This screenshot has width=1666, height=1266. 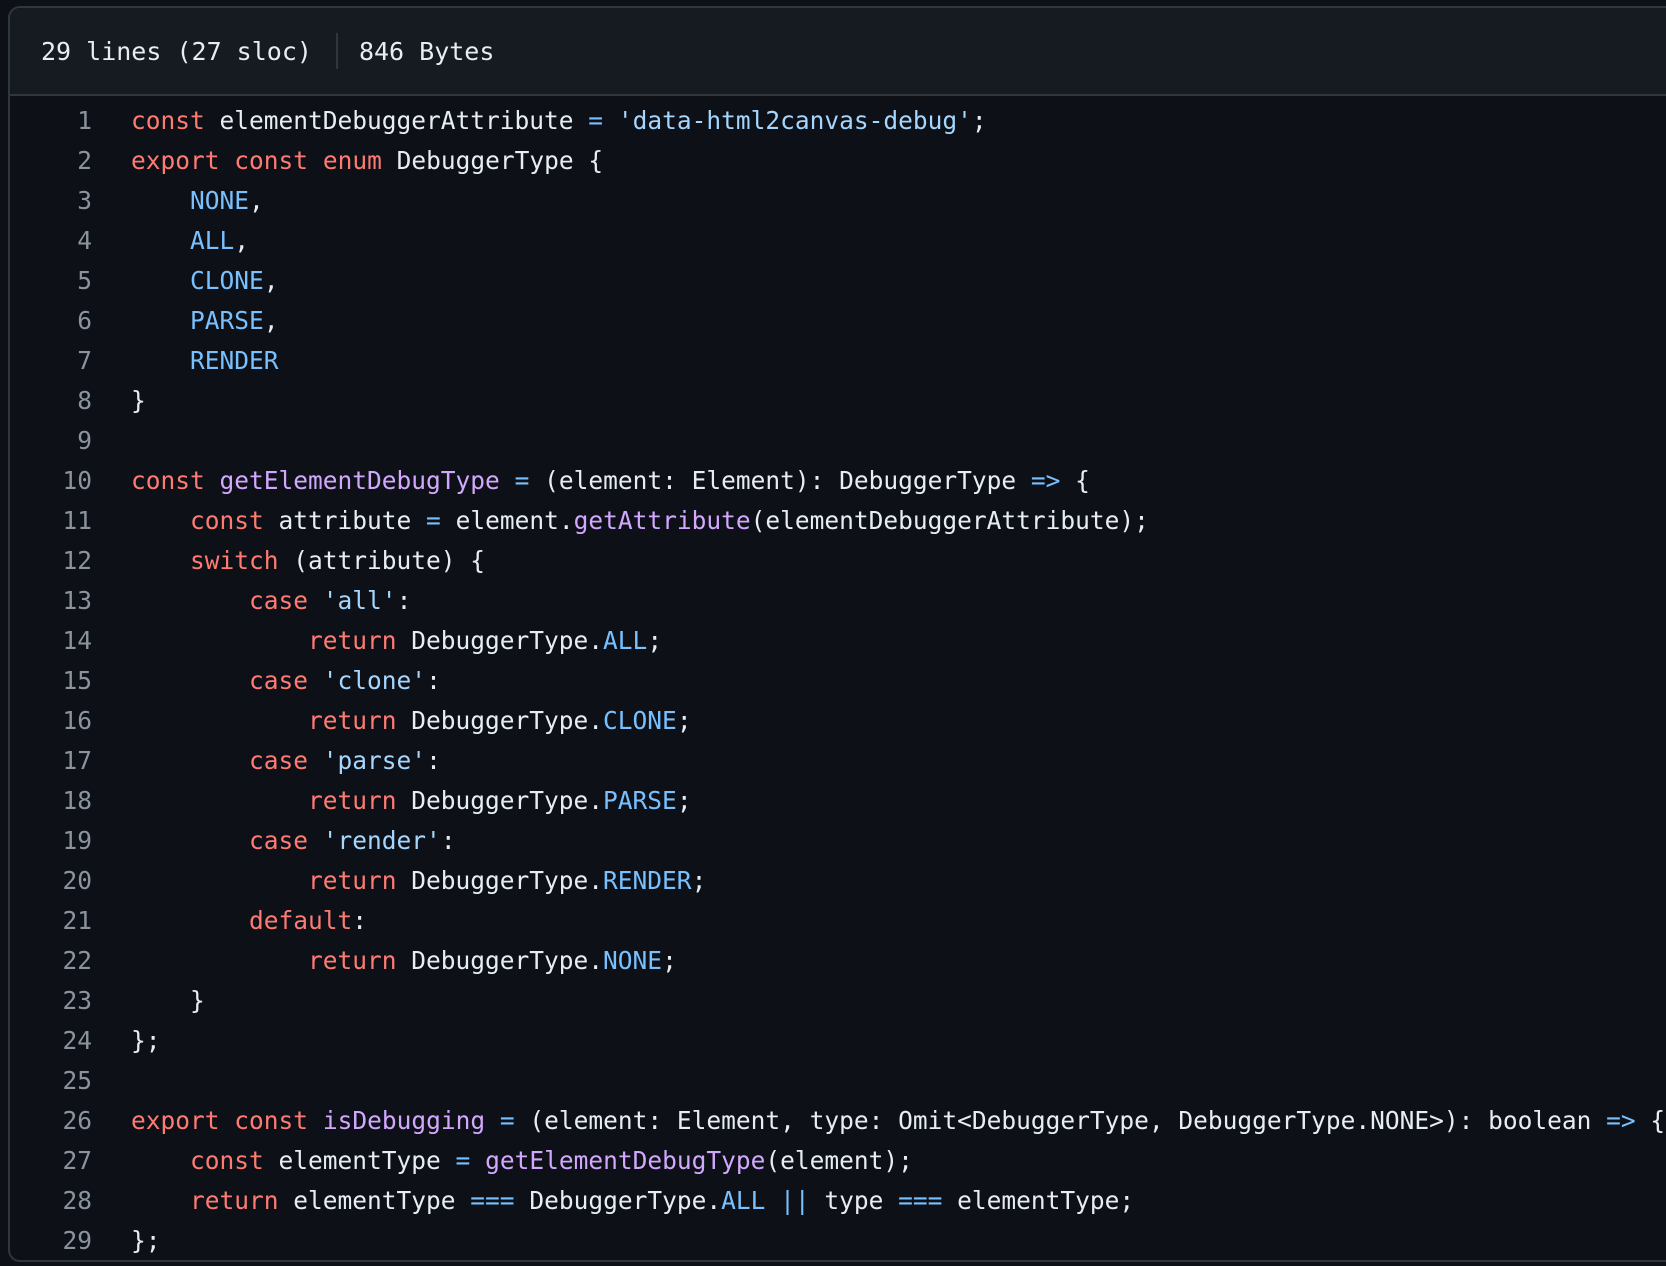 What do you see at coordinates (51, 521) in the screenshot?
I see `line-number: 11` at bounding box center [51, 521].